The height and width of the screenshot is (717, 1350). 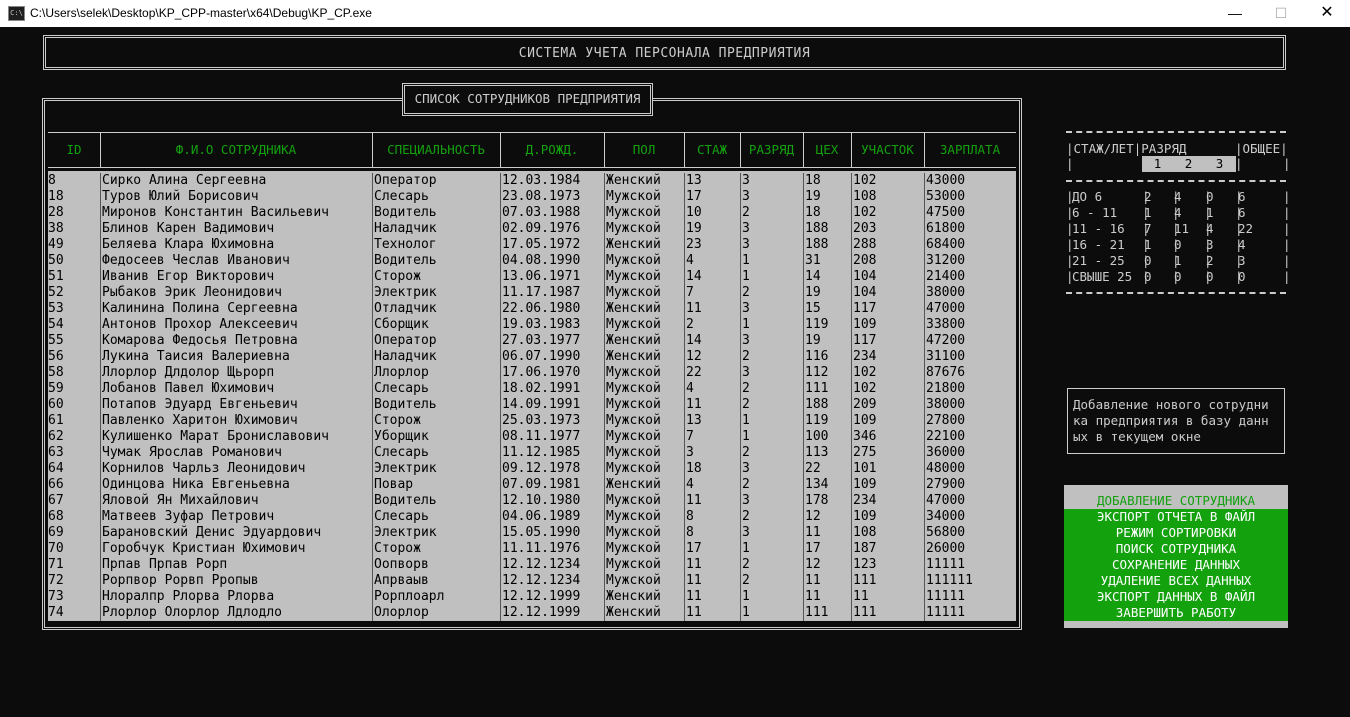 What do you see at coordinates (236, 245) in the screenshot?
I see `cell-full-name: Беляева Клара Юхимовна` at bounding box center [236, 245].